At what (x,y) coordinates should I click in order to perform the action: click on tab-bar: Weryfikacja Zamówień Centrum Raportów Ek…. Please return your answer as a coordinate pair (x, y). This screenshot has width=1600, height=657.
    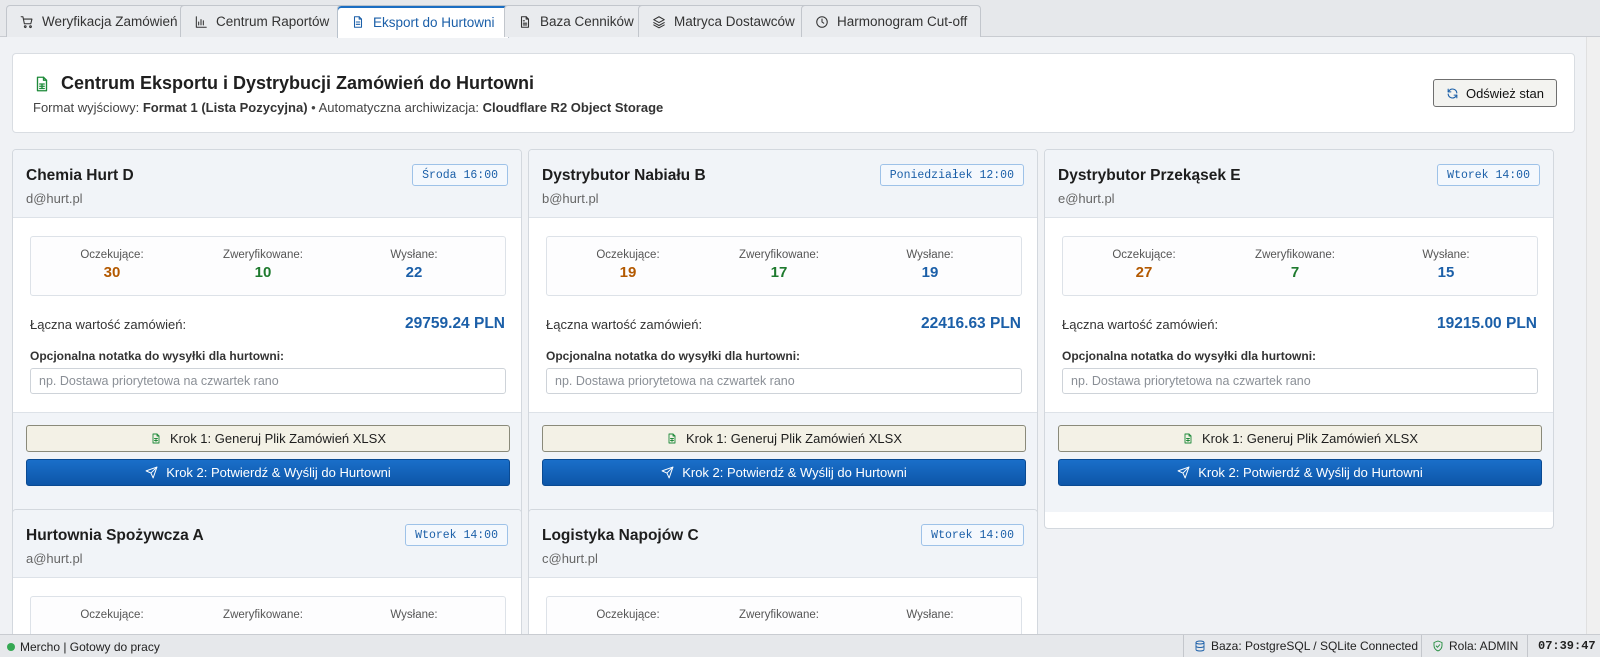
    Looking at the image, I should click on (800, 19).